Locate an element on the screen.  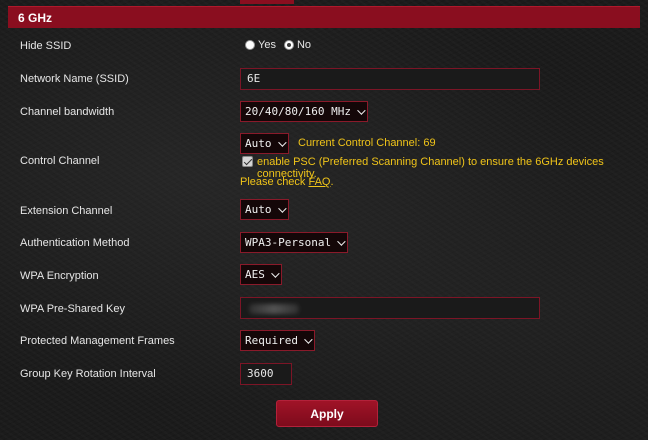
extension-channel-value: Auto is located at coordinates (258, 209).